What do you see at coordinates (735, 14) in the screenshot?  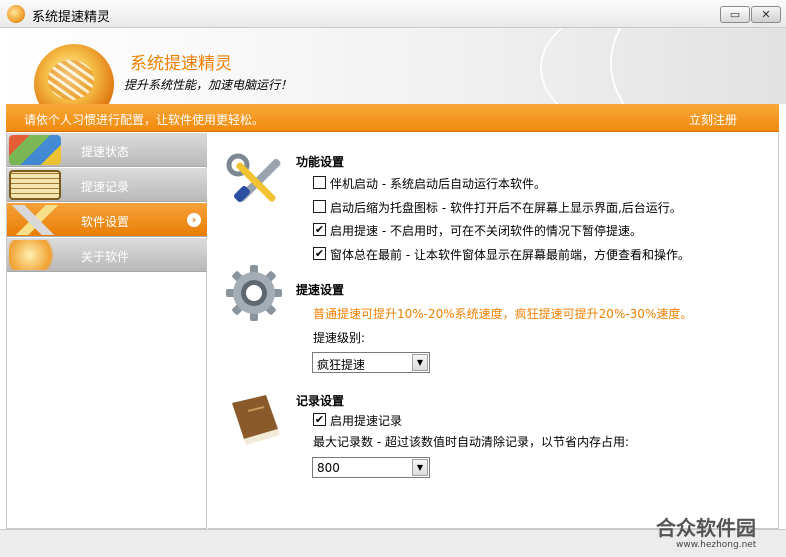 I see `minimize-button: ▭` at bounding box center [735, 14].